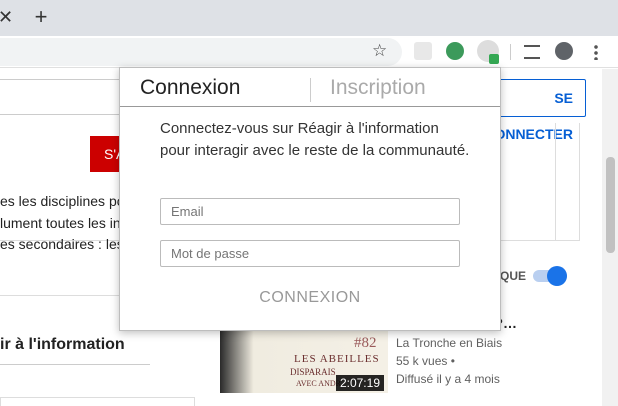 This screenshot has height=406, width=618. I want to click on profile-avatar-icon, so click(564, 51).